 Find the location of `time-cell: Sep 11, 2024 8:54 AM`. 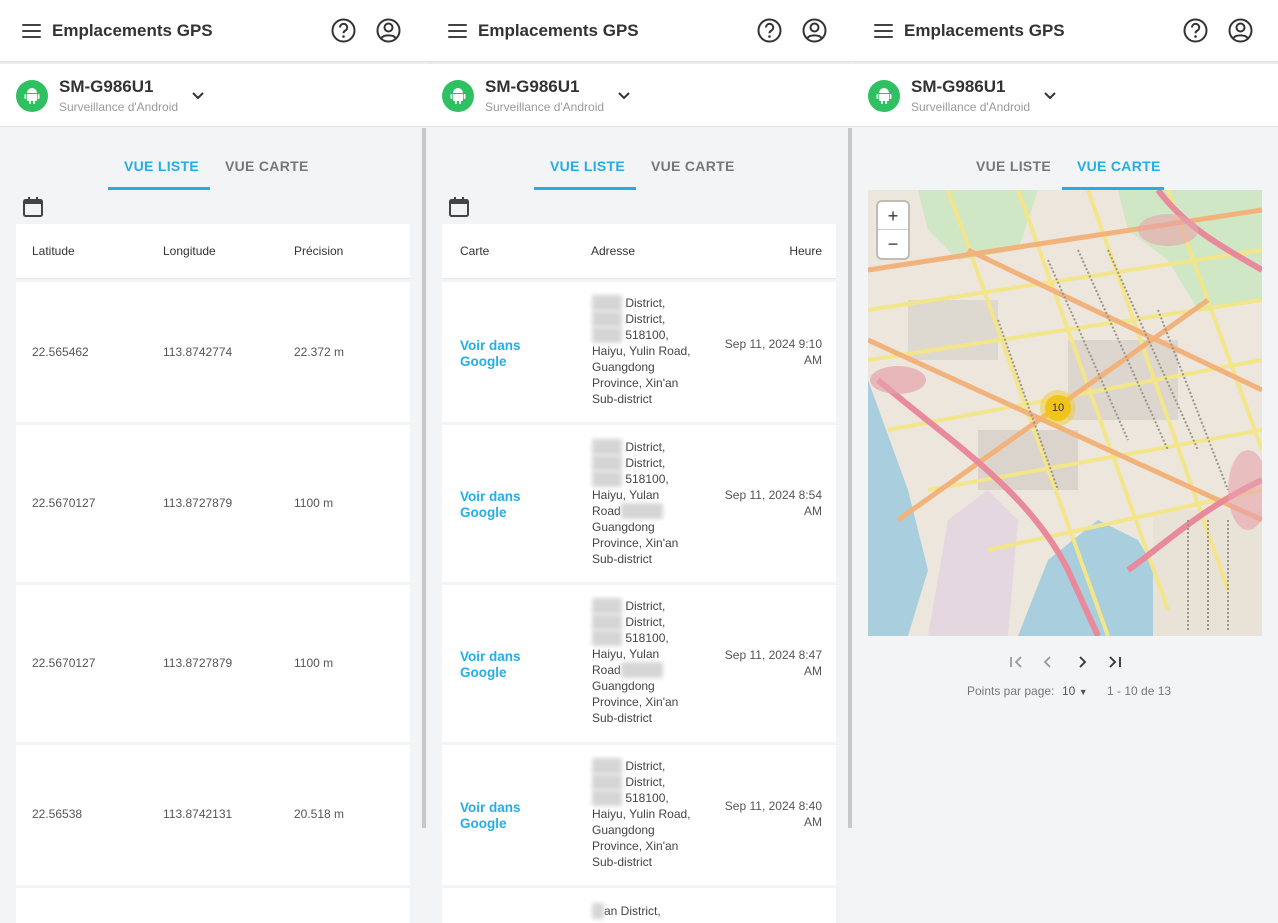

time-cell: Sep 11, 2024 8:54 AM is located at coordinates (773, 503).